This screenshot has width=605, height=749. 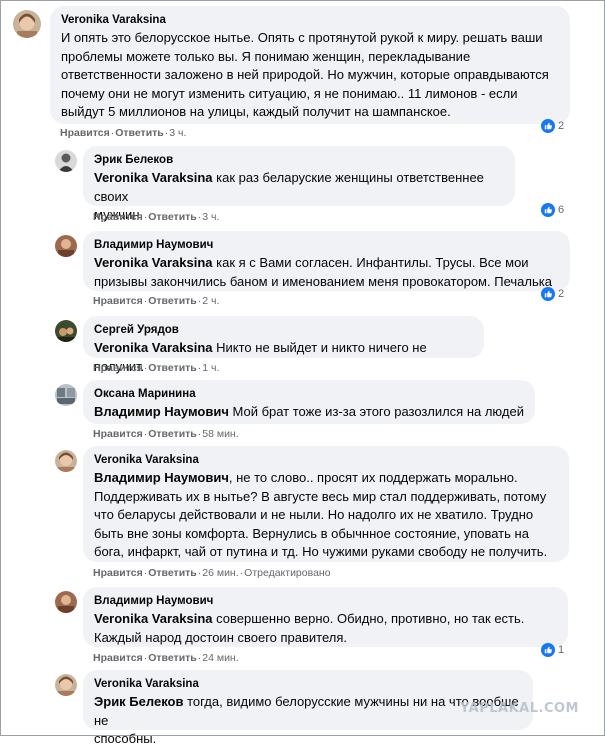 I want to click on comment-author: Сергей Урядов, so click(x=283, y=330).